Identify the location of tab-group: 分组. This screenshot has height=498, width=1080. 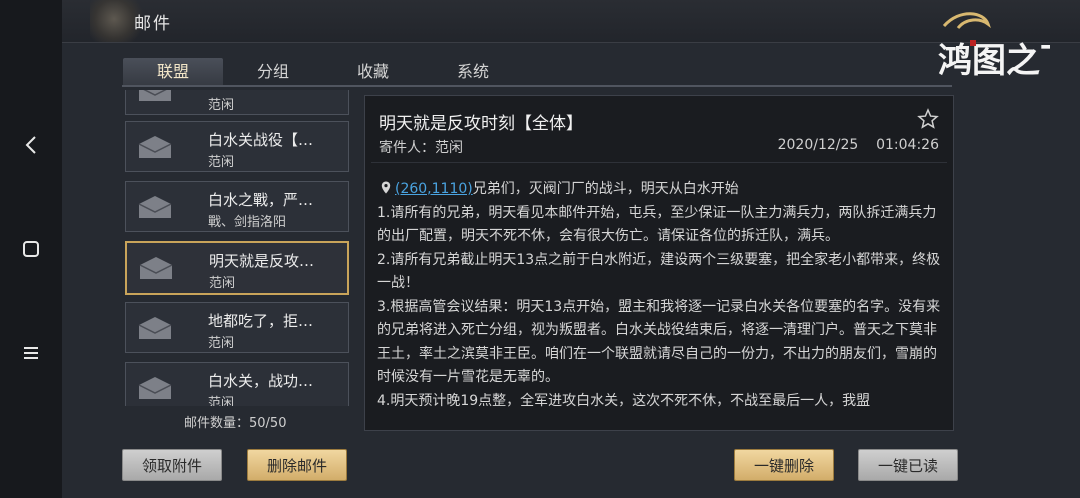
(273, 72).